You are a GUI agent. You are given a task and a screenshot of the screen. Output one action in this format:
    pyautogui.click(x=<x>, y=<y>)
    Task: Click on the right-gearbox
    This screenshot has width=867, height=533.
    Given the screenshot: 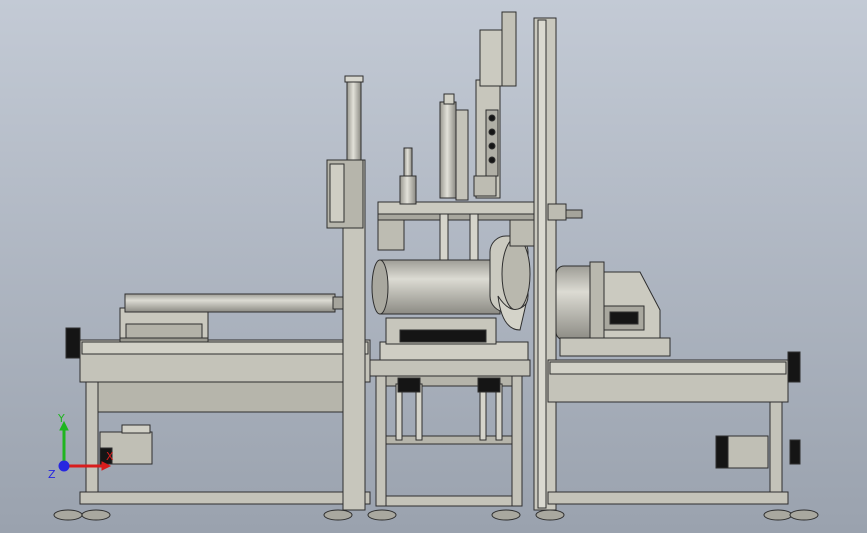 What is the action you would take?
    pyautogui.click(x=613, y=309)
    